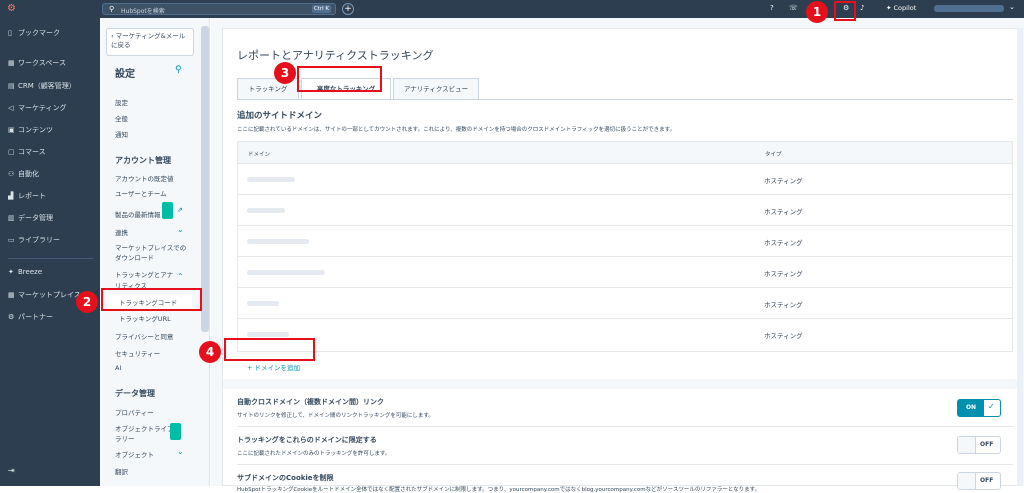 This screenshot has height=493, width=1024. Describe the element at coordinates (793, 8) in the screenshot. I see `phone-icon: ☏` at that location.